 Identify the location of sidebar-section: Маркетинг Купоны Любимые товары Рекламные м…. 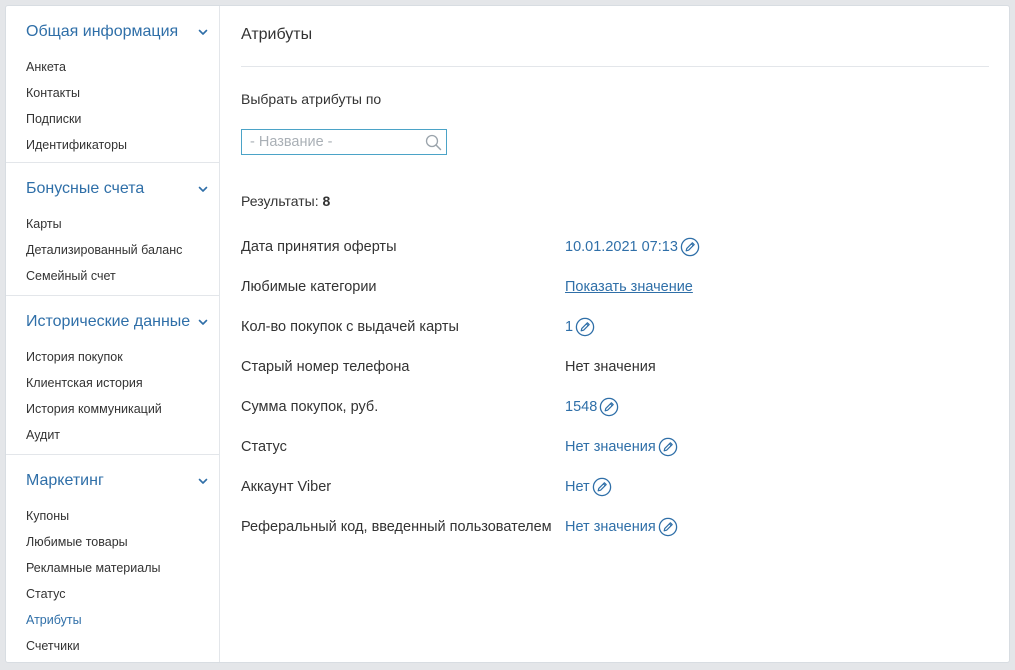
(112, 558).